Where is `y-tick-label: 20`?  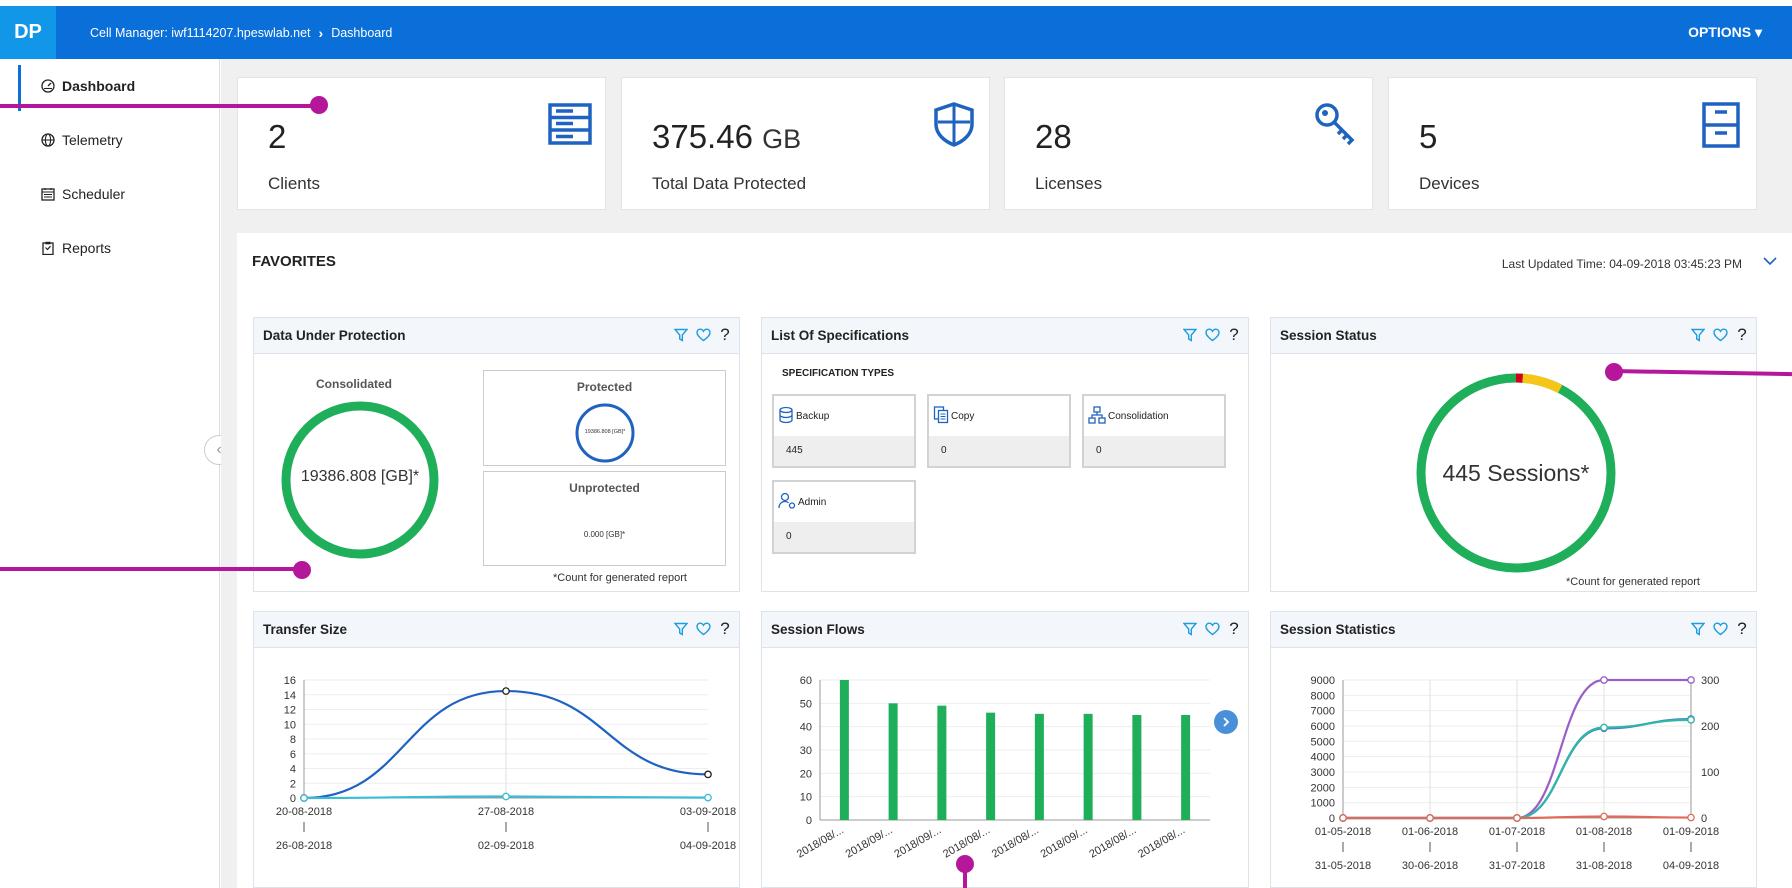
y-tick-label: 20 is located at coordinates (806, 774).